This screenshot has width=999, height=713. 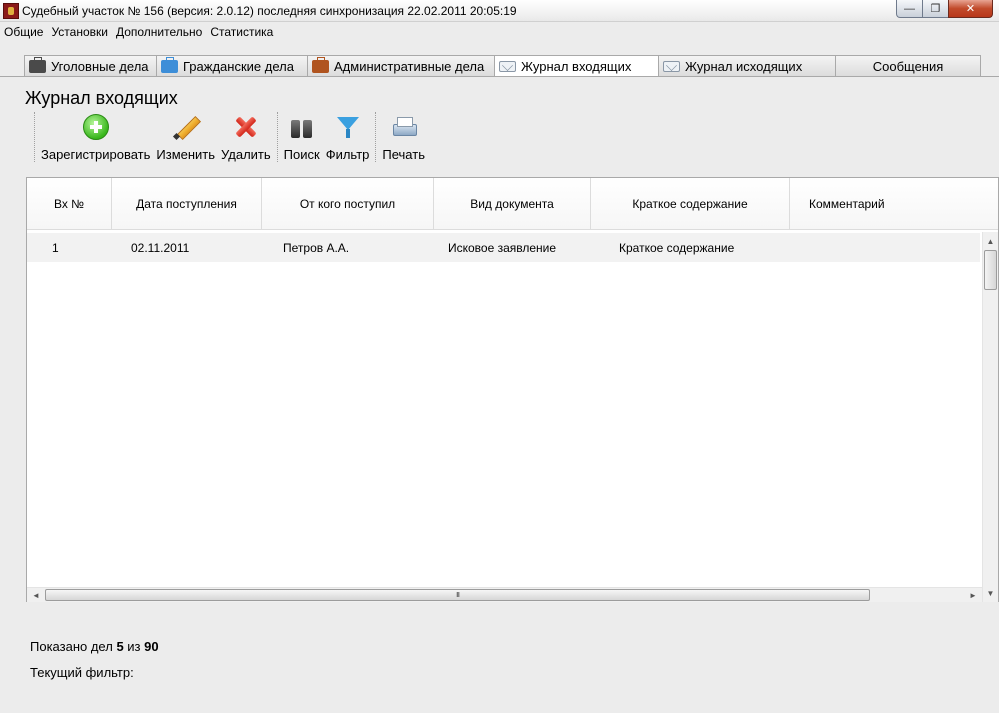 What do you see at coordinates (186, 154) in the screenshot?
I see `edit-label: Изменить` at bounding box center [186, 154].